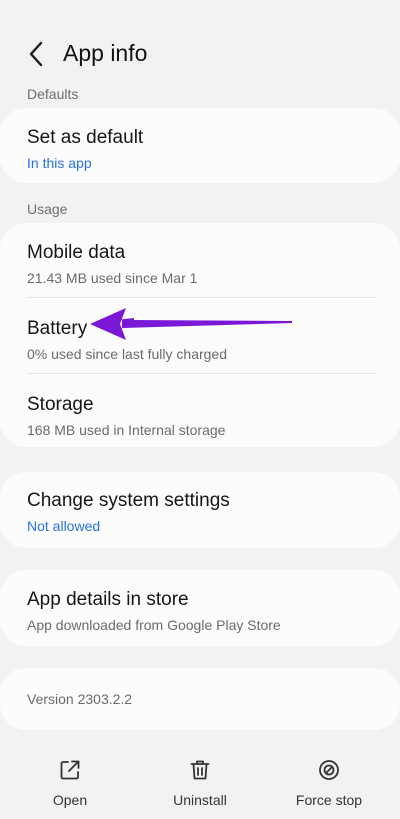  Describe the element at coordinates (154, 625) in the screenshot. I see `app-details-subtitle: App downloaded from Google Play Store` at that location.